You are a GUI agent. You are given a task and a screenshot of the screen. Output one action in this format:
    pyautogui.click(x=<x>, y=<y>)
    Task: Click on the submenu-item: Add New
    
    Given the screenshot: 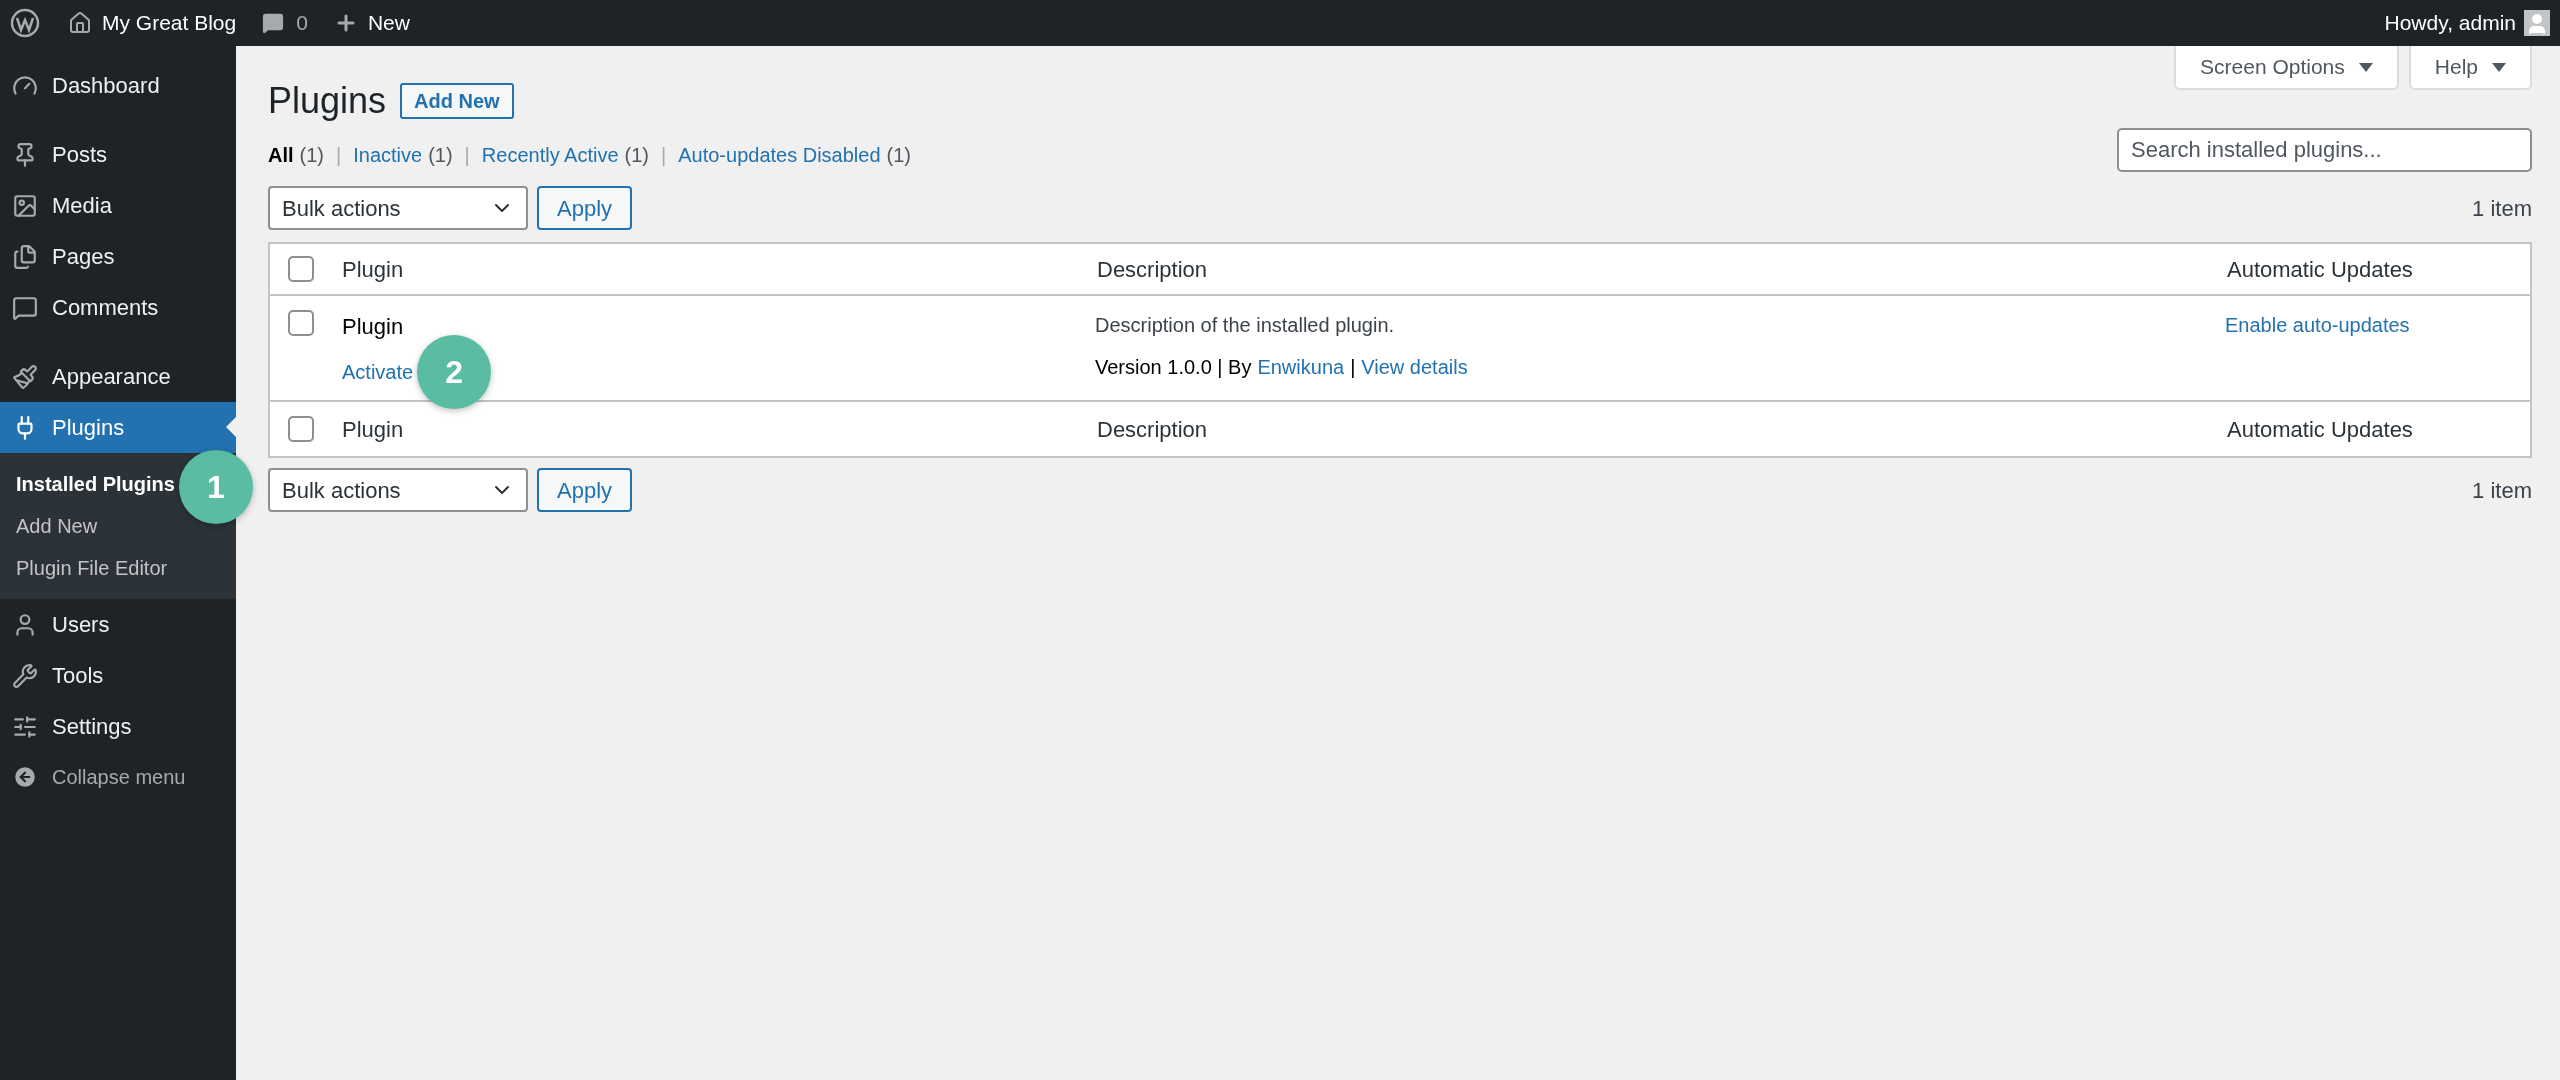 What is the action you would take?
    pyautogui.click(x=51, y=526)
    